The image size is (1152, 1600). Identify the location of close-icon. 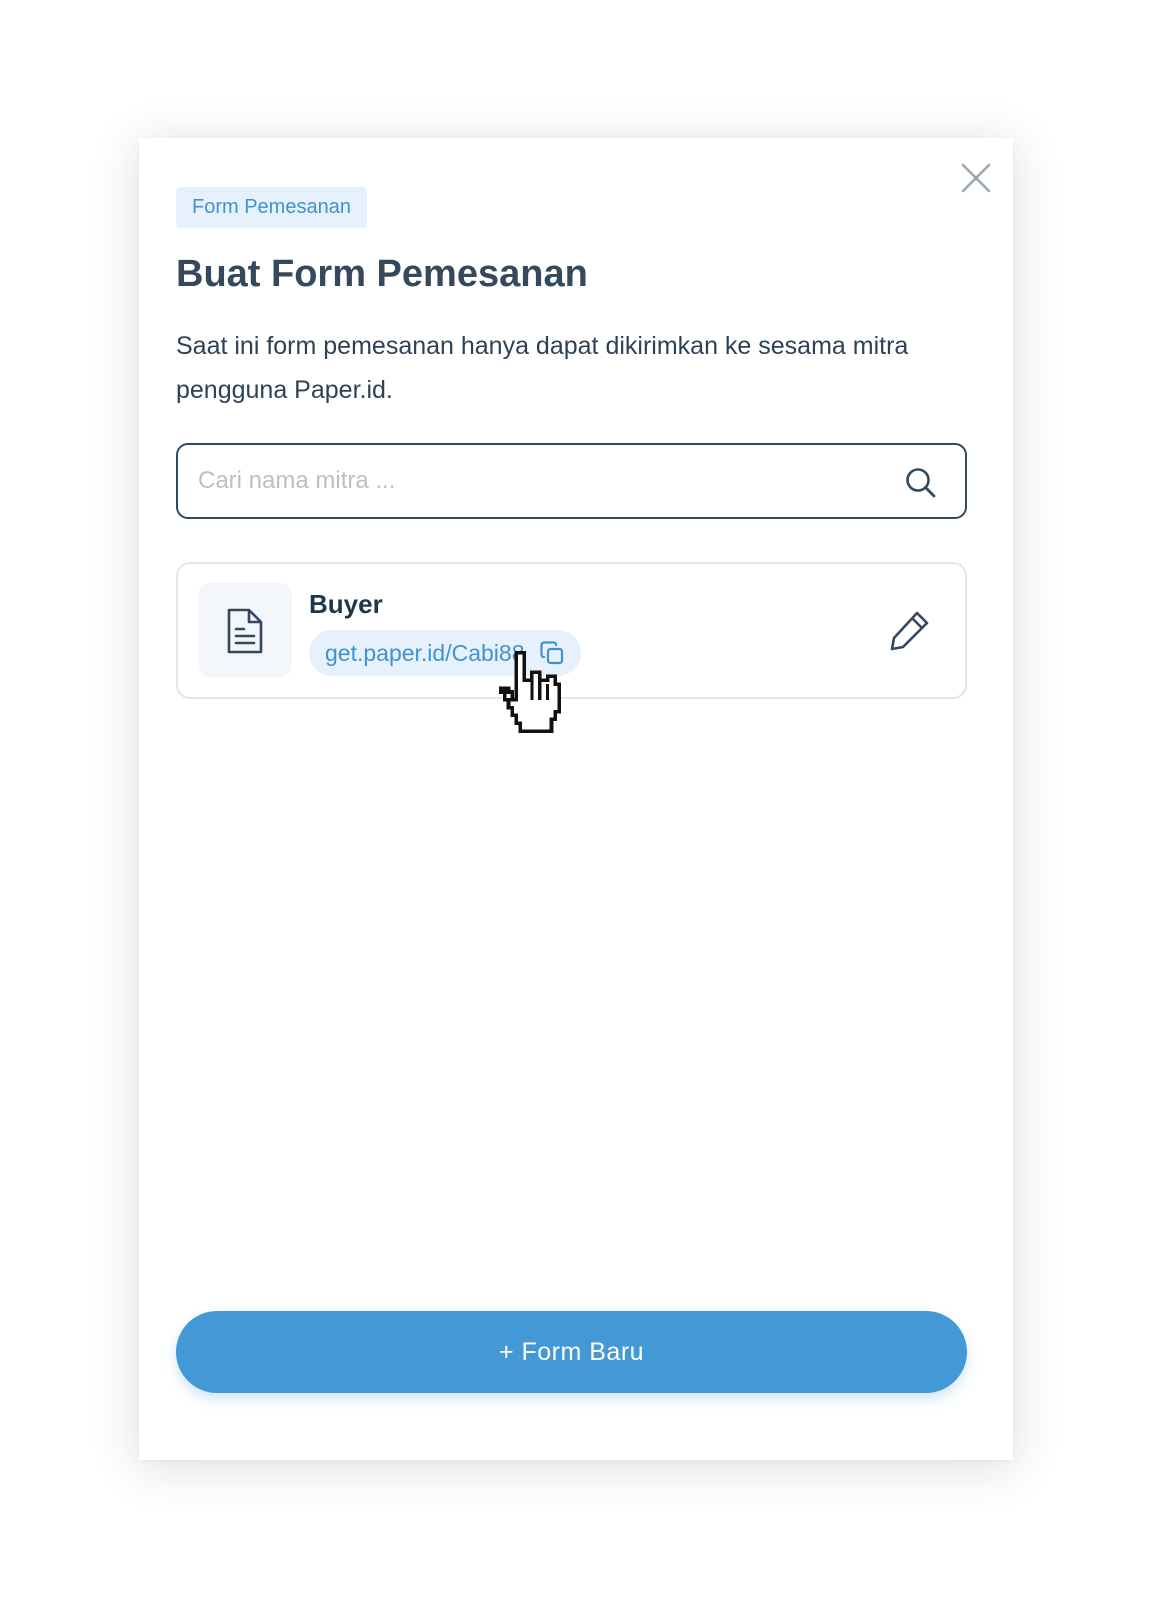
(976, 178).